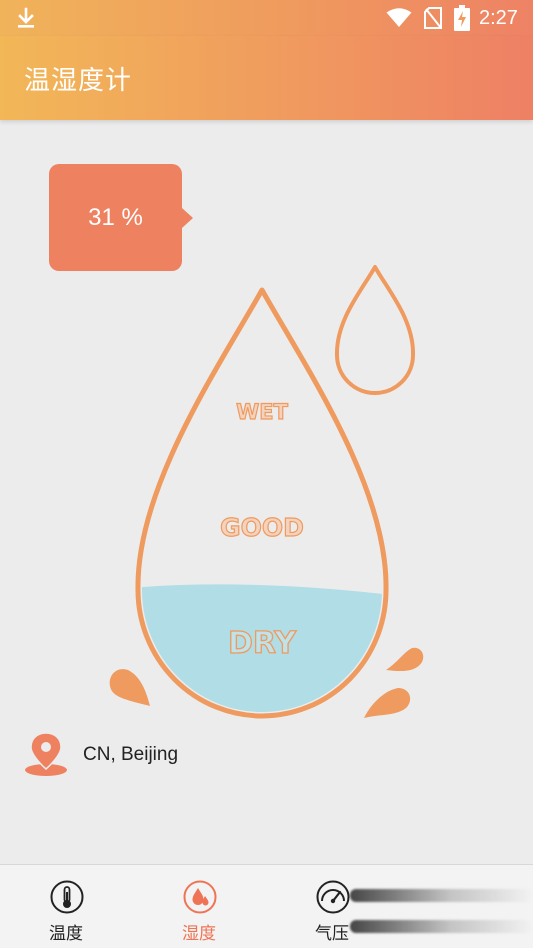 This screenshot has width=533, height=948. Describe the element at coordinates (266, 18) in the screenshot. I see `status-bar: 2:27` at that location.